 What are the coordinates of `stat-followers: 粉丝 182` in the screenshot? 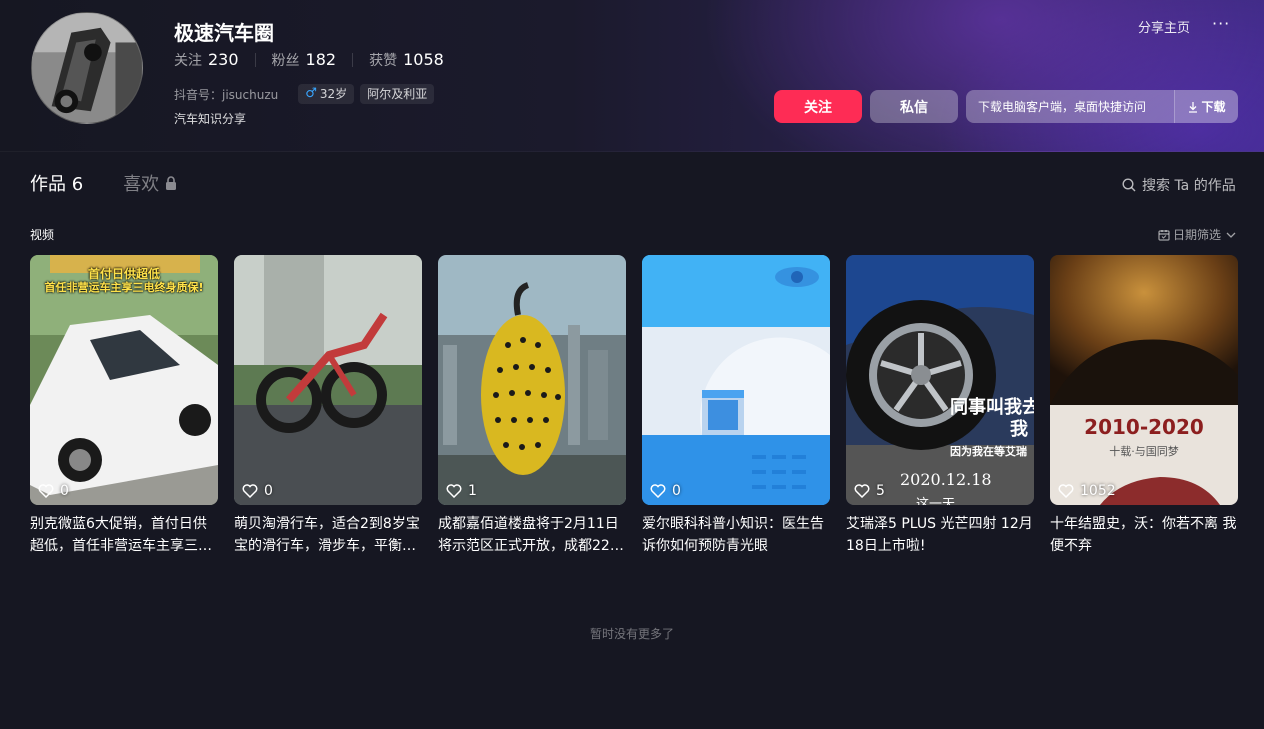 It's located at (304, 60).